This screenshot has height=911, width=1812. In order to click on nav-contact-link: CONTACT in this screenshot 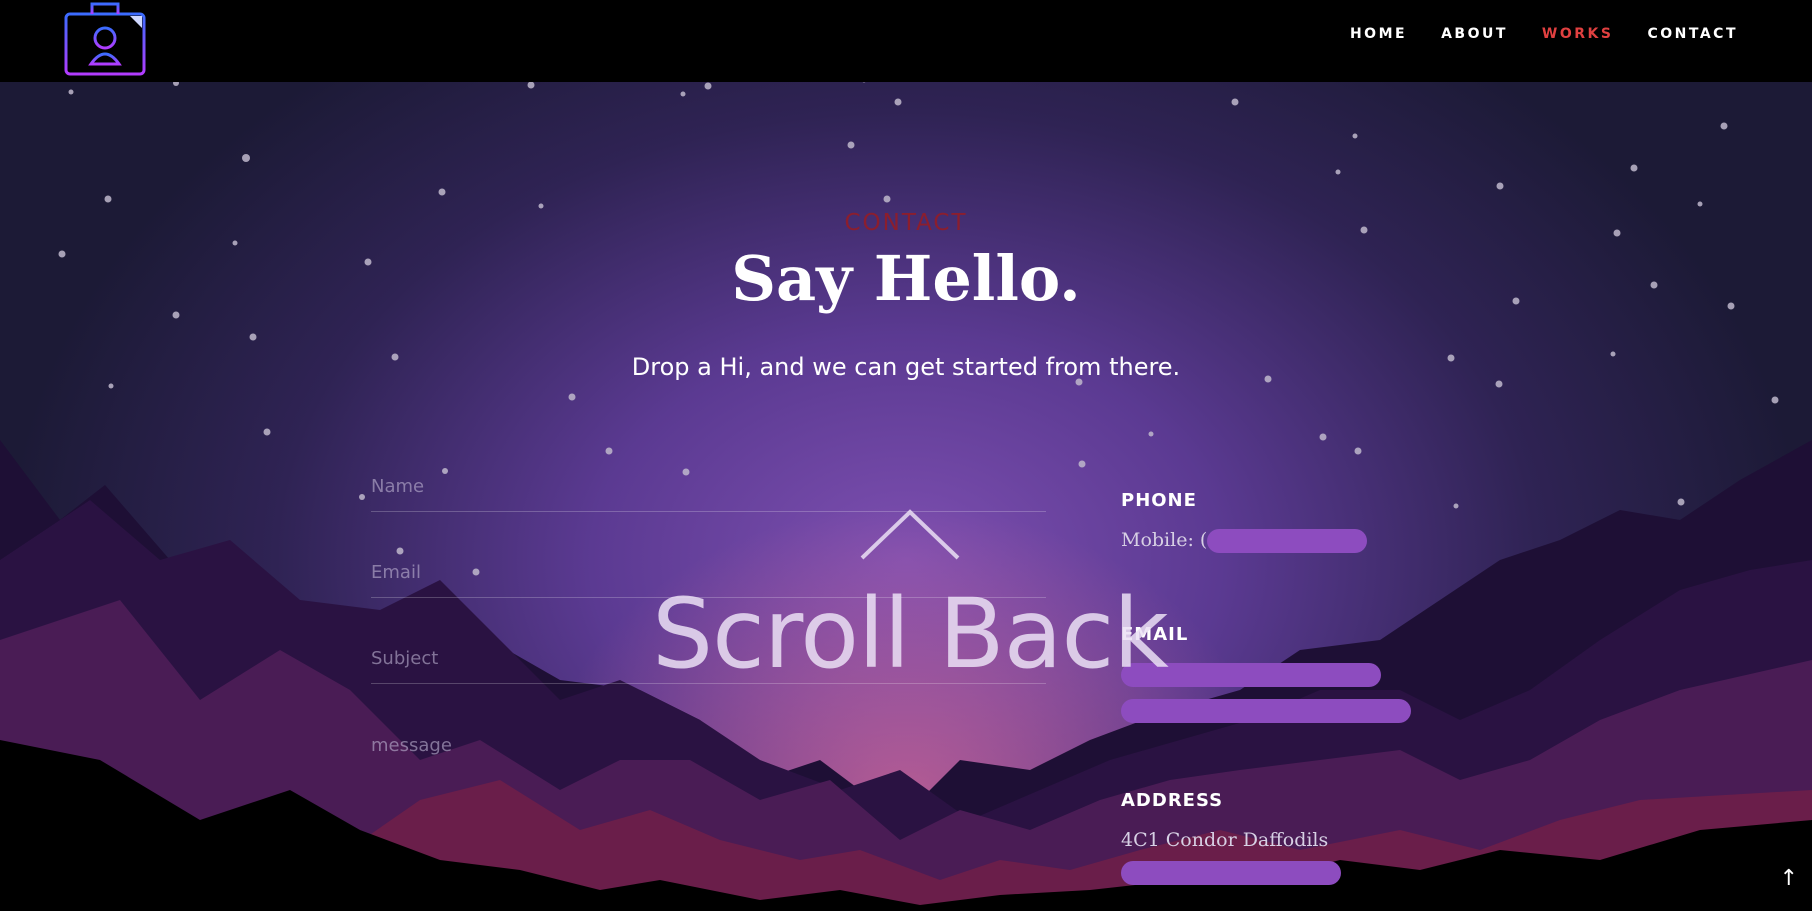, I will do `click(1692, 34)`.